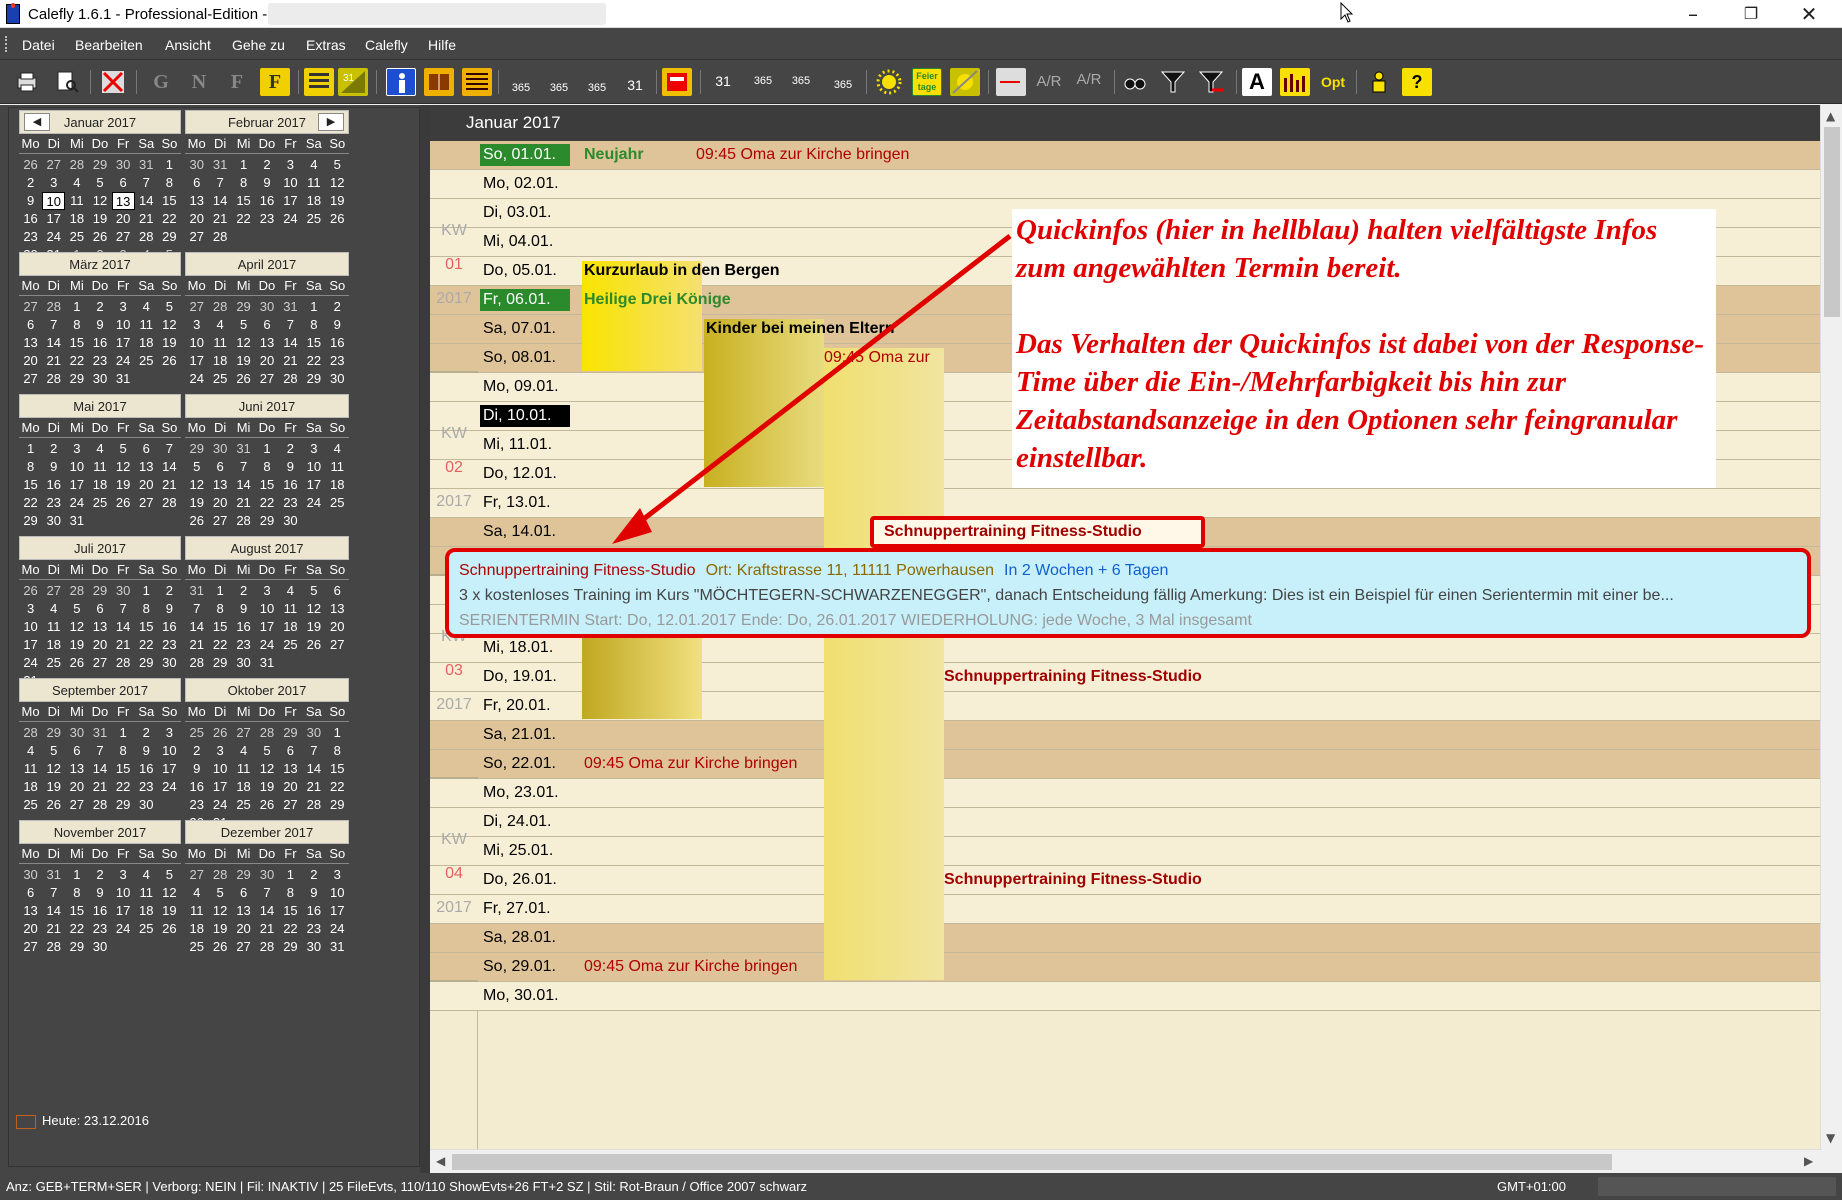 This screenshot has height=1200, width=1842. What do you see at coordinates (425, 639) in the screenshot?
I see `pane-splitter` at bounding box center [425, 639].